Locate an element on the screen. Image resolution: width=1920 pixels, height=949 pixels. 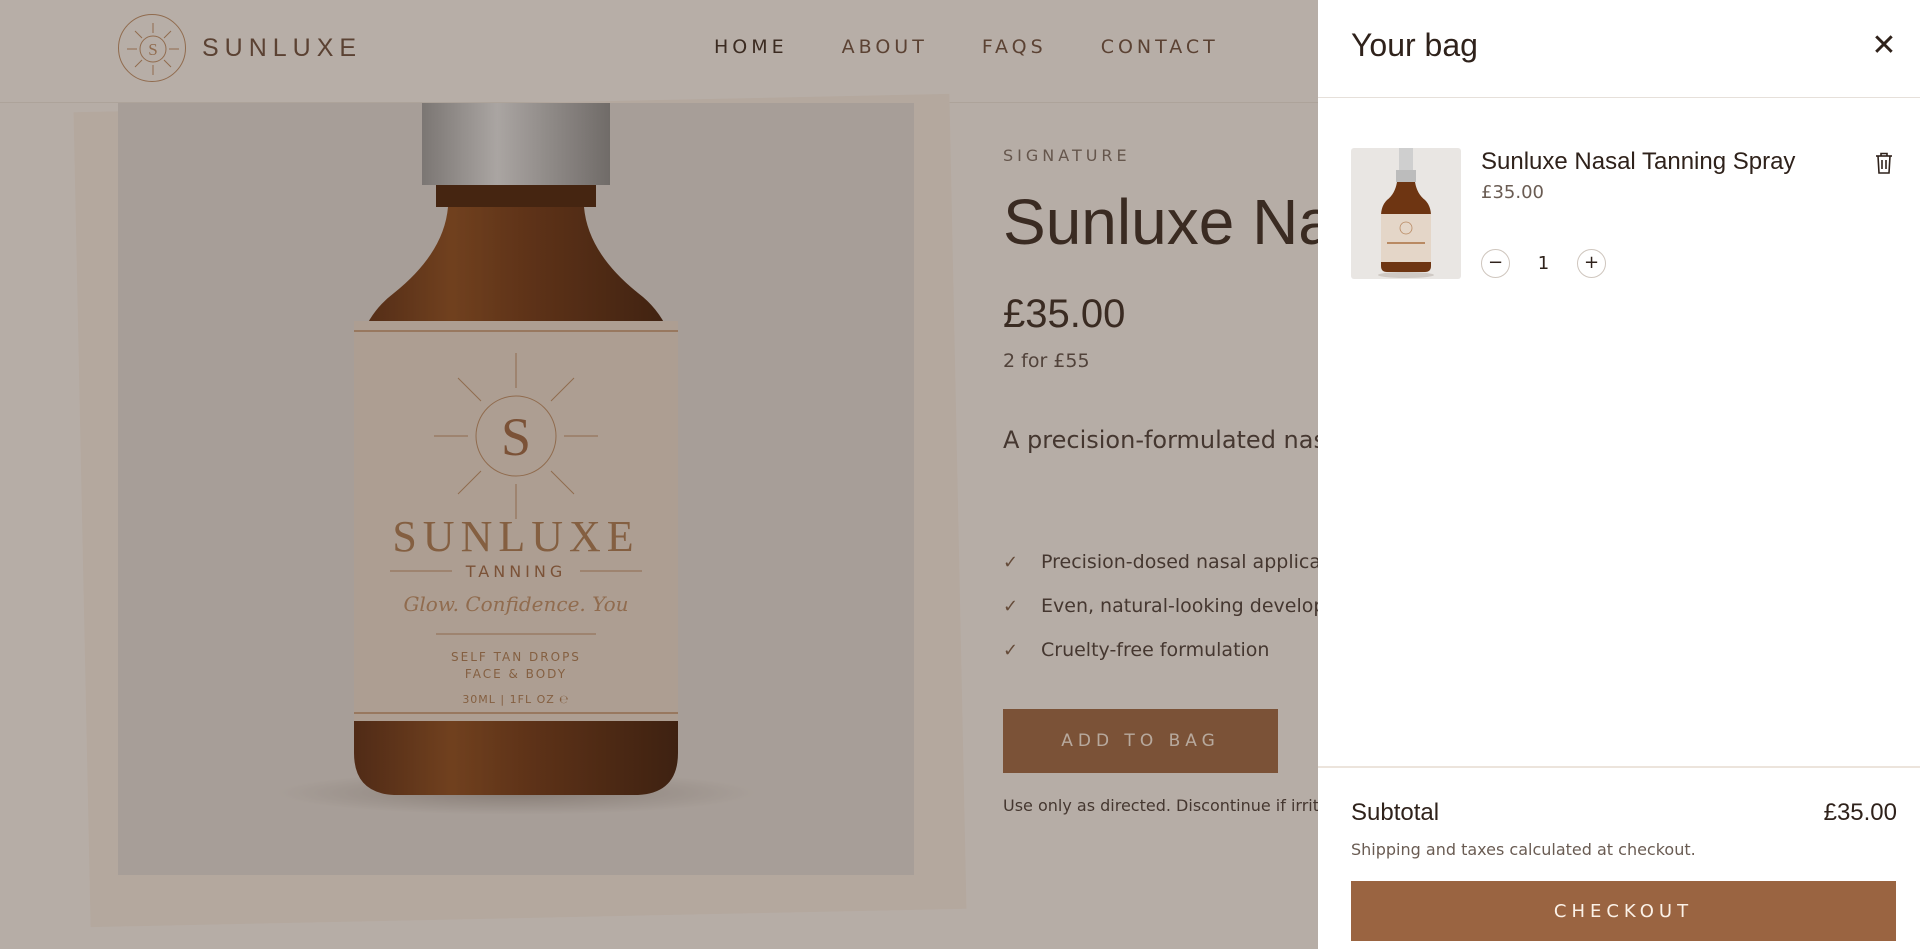
cart-item-thumbnail is located at coordinates (1406, 213).